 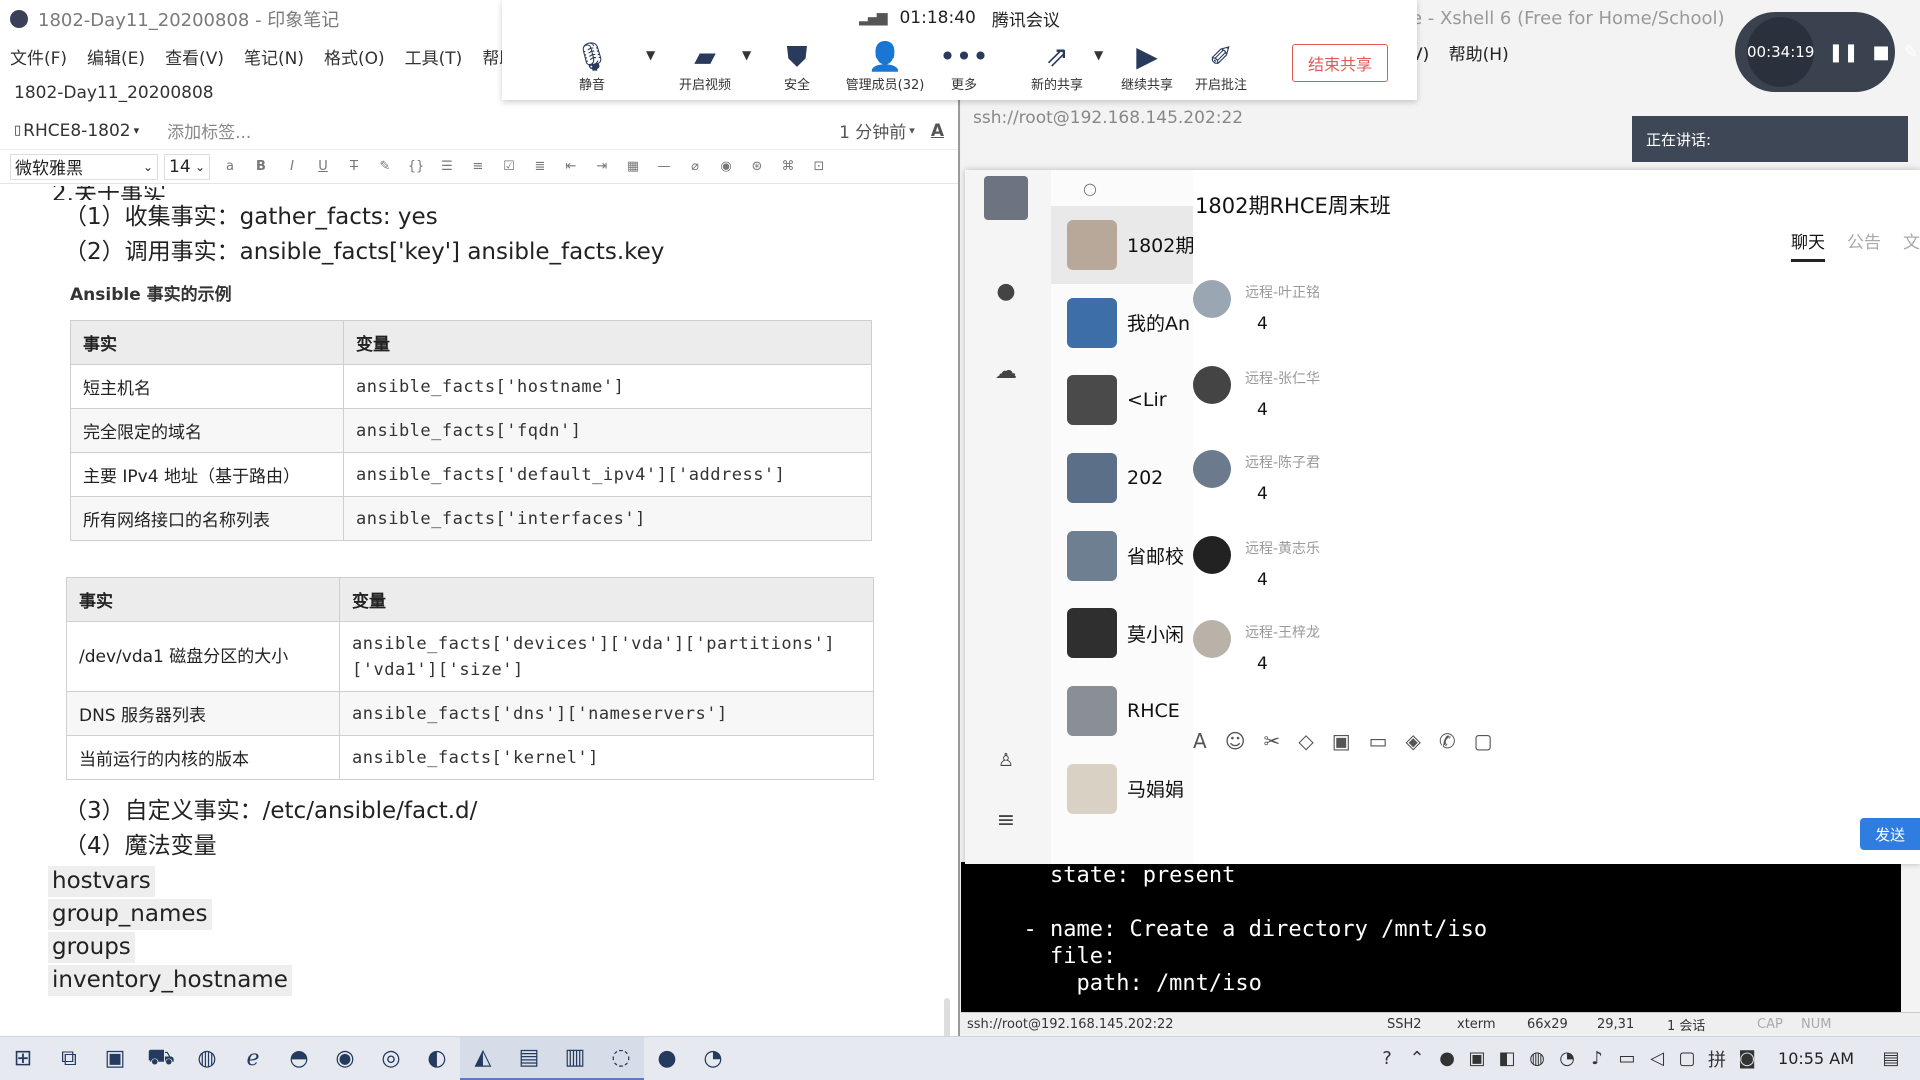 I want to click on new-share-button: ⇗ 新的共享, so click(x=1057, y=66).